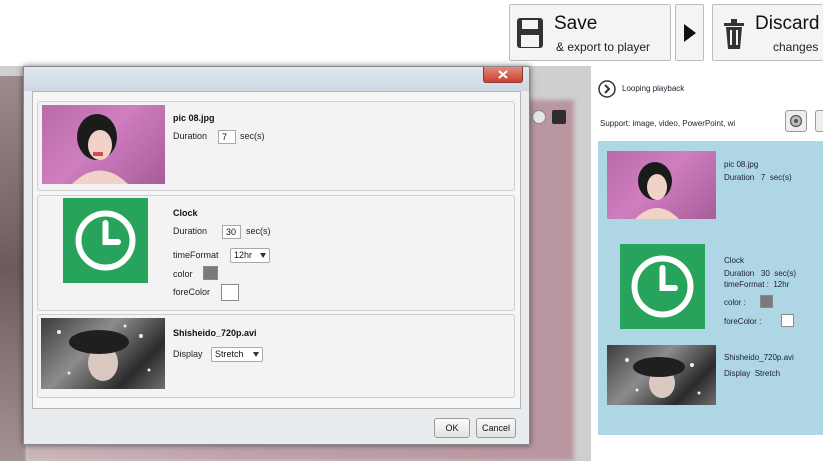 Image resolution: width=823 pixels, height=461 pixels. What do you see at coordinates (603, 47) in the screenshot?
I see `save-subtitle: & export to player` at bounding box center [603, 47].